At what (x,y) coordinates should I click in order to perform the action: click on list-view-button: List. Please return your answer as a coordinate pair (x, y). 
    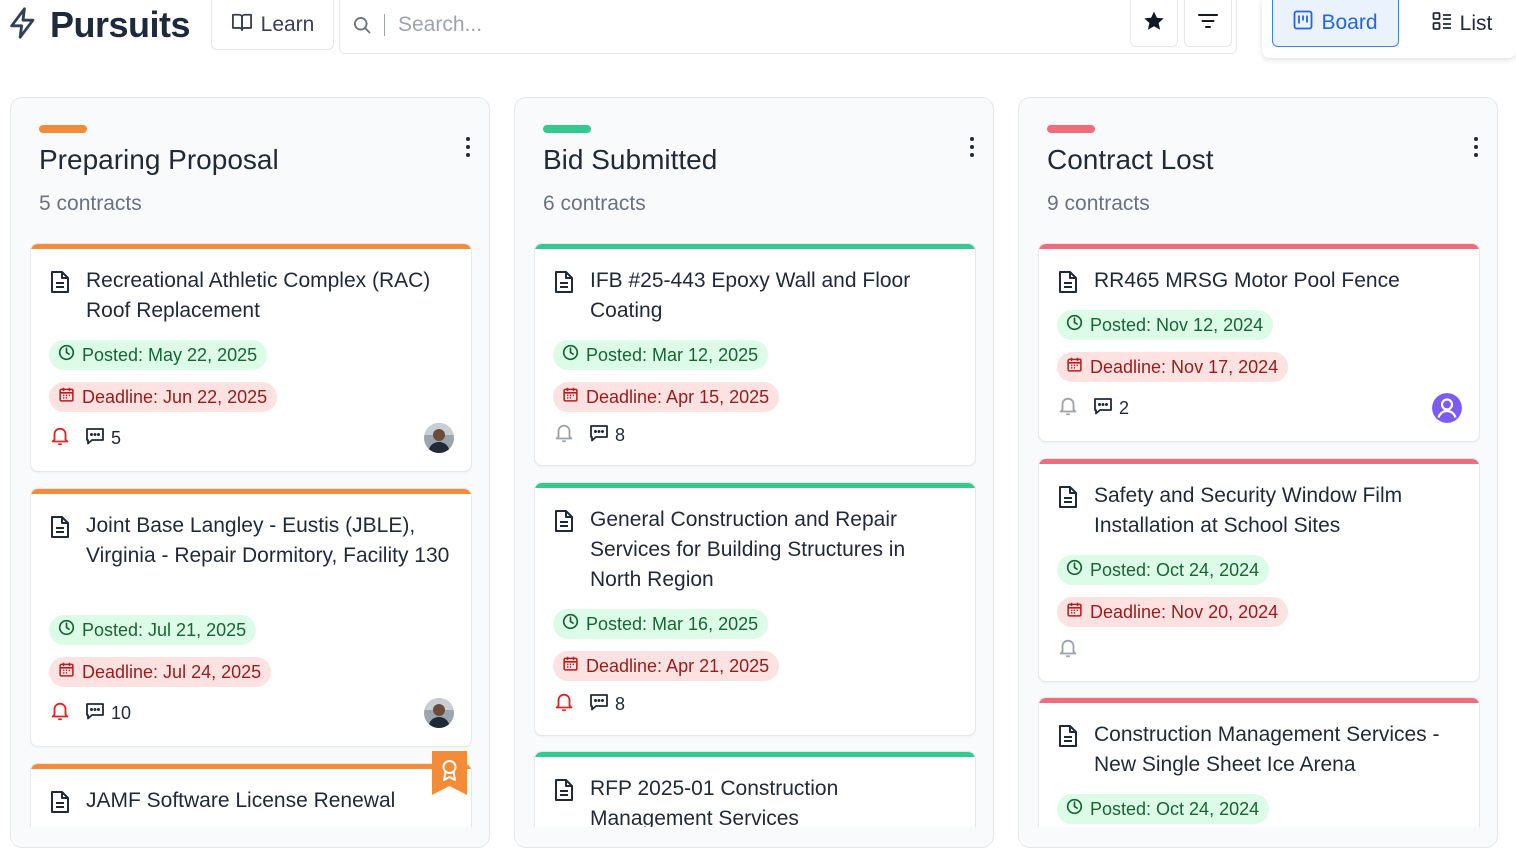
    Looking at the image, I should click on (1462, 23).